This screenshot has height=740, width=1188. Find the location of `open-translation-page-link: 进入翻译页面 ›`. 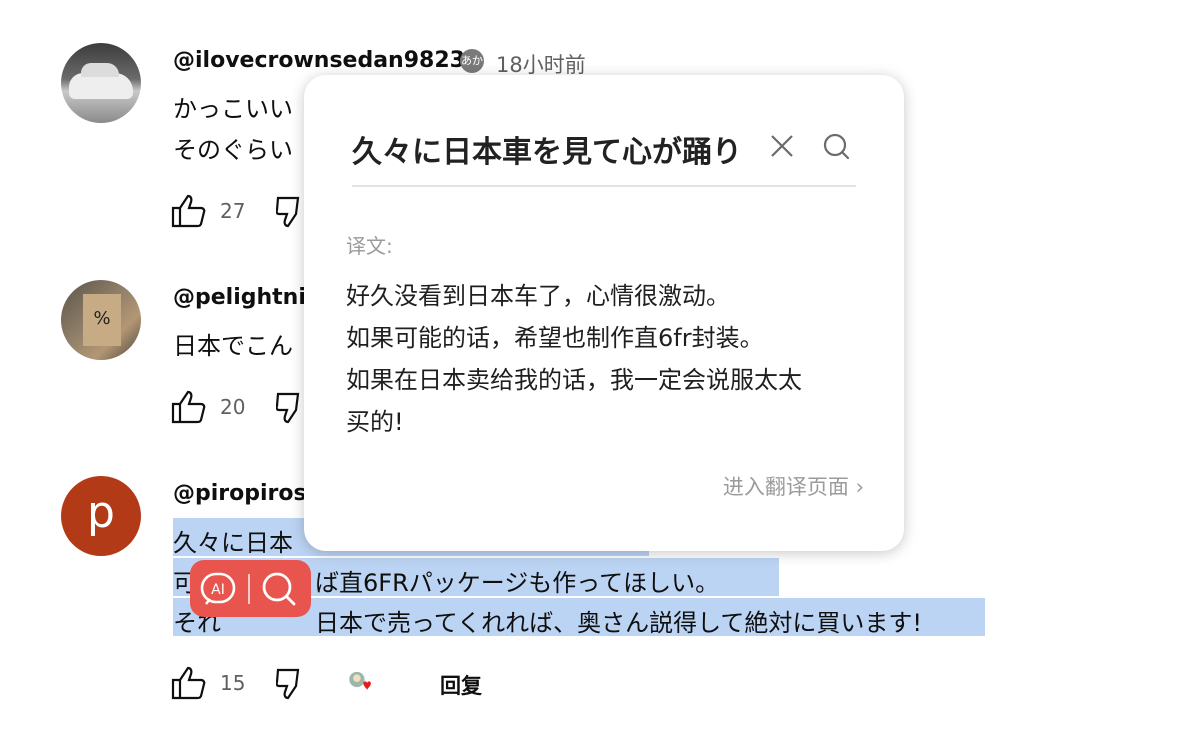

open-translation-page-link: 进入翻译页面 › is located at coordinates (793, 486).